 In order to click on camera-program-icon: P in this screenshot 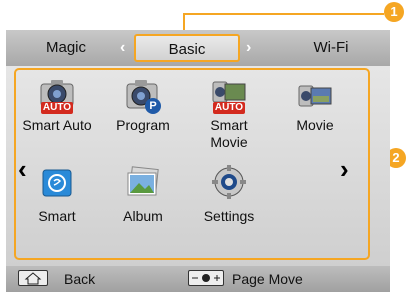, I will do `click(143, 96)`.